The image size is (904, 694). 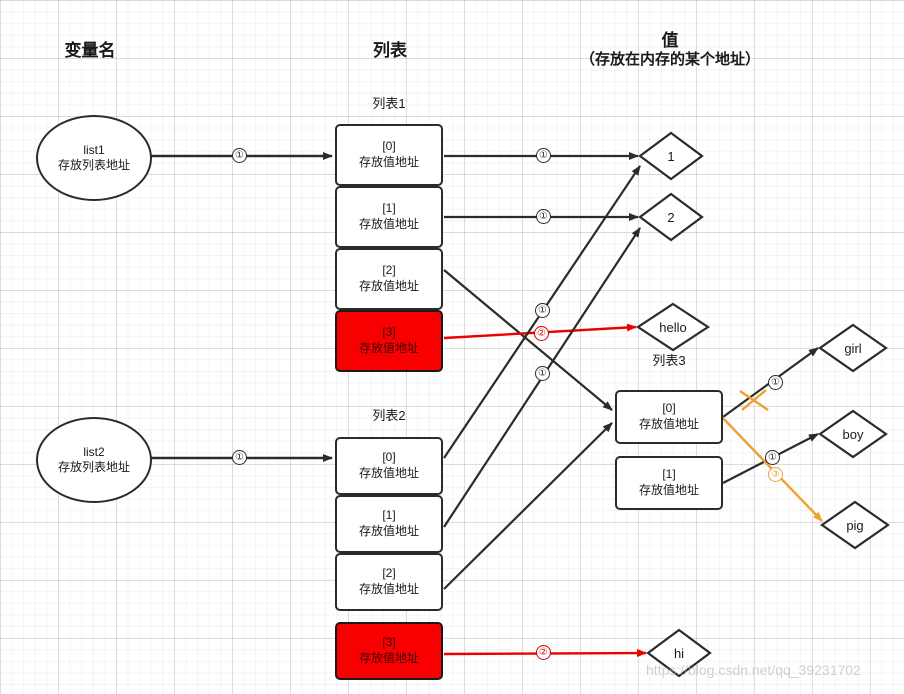 What do you see at coordinates (389, 146) in the screenshot?
I see `list1-cell-0-index: [0]` at bounding box center [389, 146].